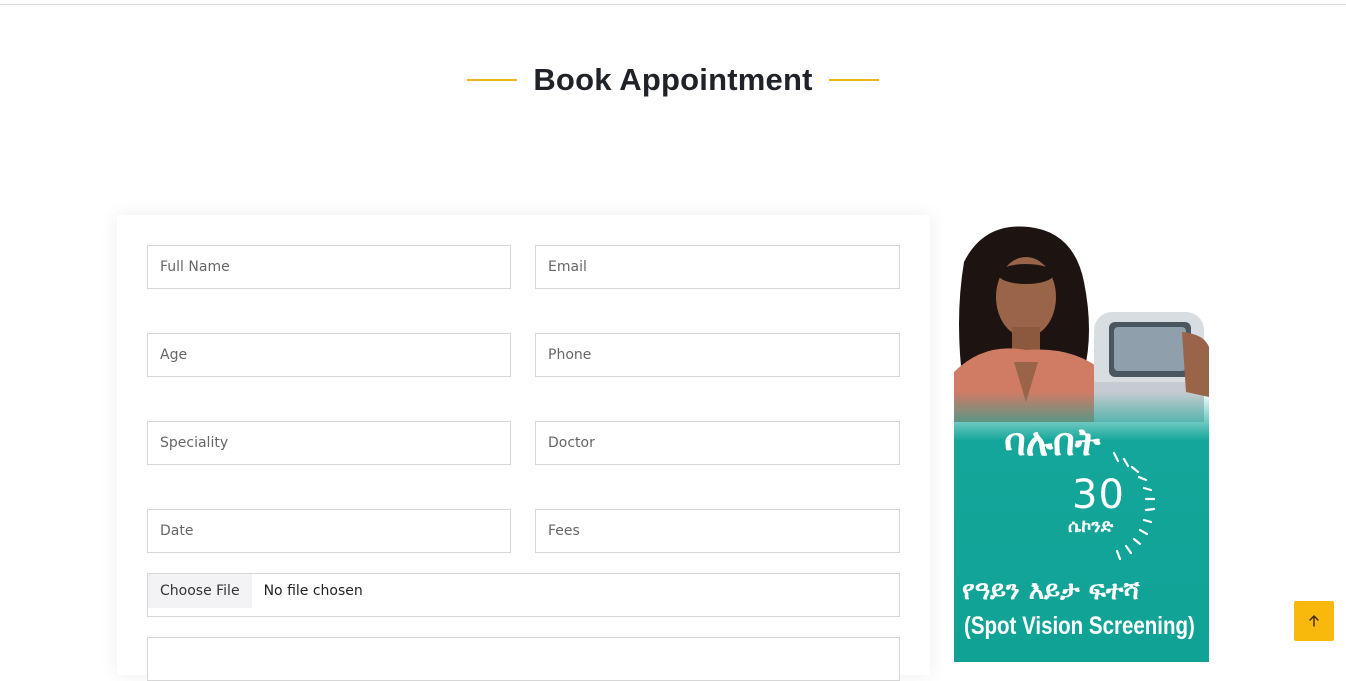  What do you see at coordinates (717, 443) in the screenshot?
I see `doctor-input` at bounding box center [717, 443].